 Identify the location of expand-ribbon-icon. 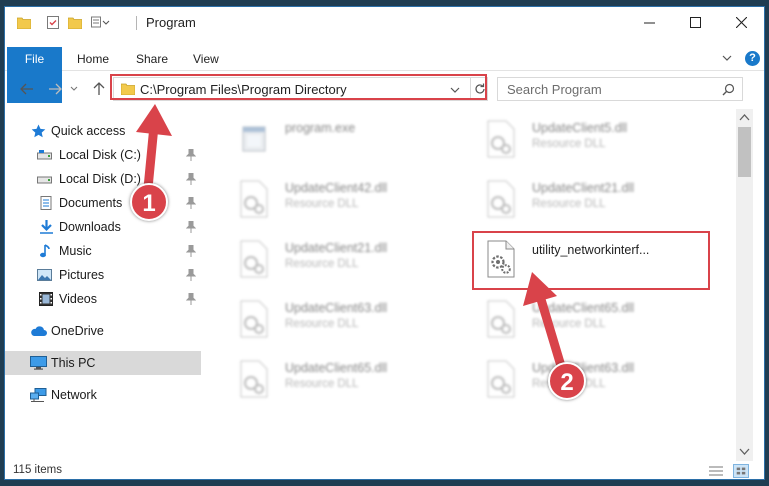
(727, 58).